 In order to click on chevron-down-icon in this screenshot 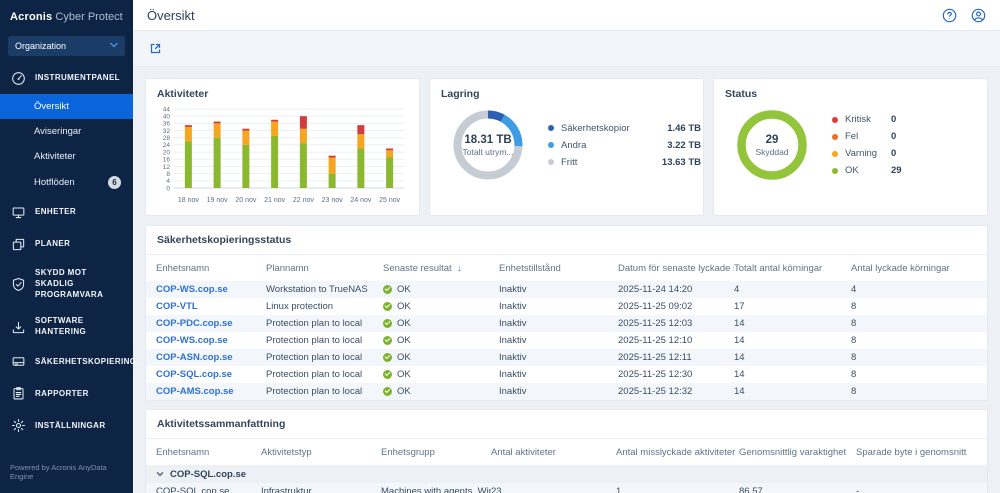, I will do `click(114, 46)`.